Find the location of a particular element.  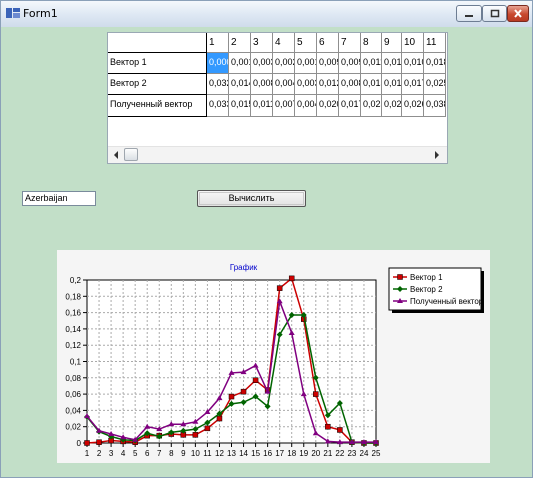

x-tick-label: 3 is located at coordinates (111, 453).